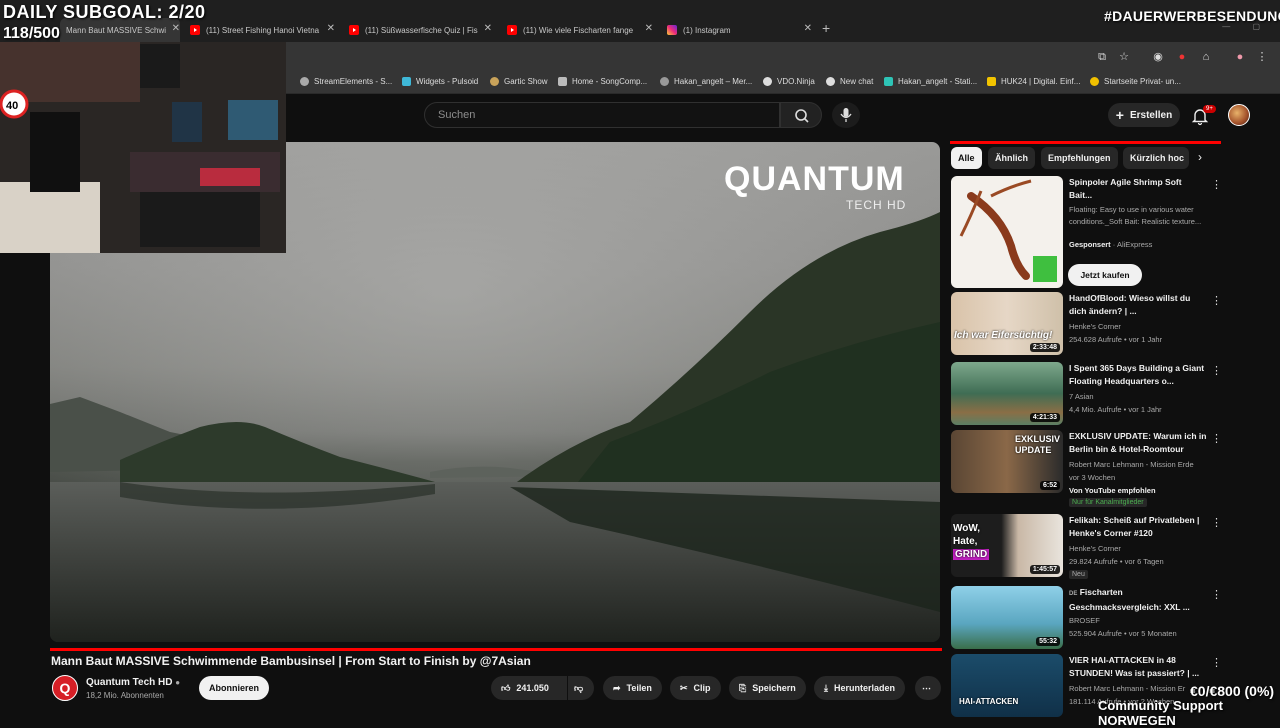 This screenshot has height=728, width=1280. What do you see at coordinates (1262, 57) in the screenshot?
I see `menu-icon: ⋮` at bounding box center [1262, 57].